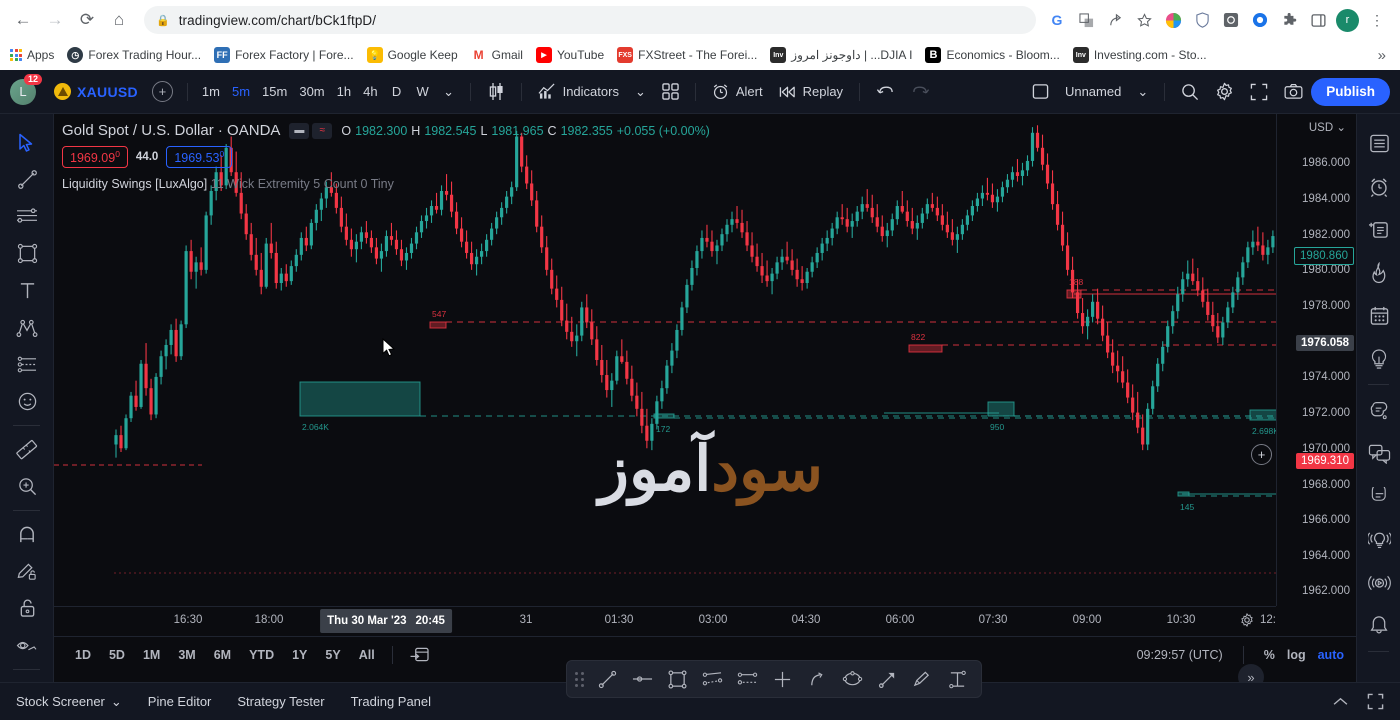 The width and height of the screenshot is (1400, 720). What do you see at coordinates (151, 655) in the screenshot?
I see `range-1m: 1M` at bounding box center [151, 655].